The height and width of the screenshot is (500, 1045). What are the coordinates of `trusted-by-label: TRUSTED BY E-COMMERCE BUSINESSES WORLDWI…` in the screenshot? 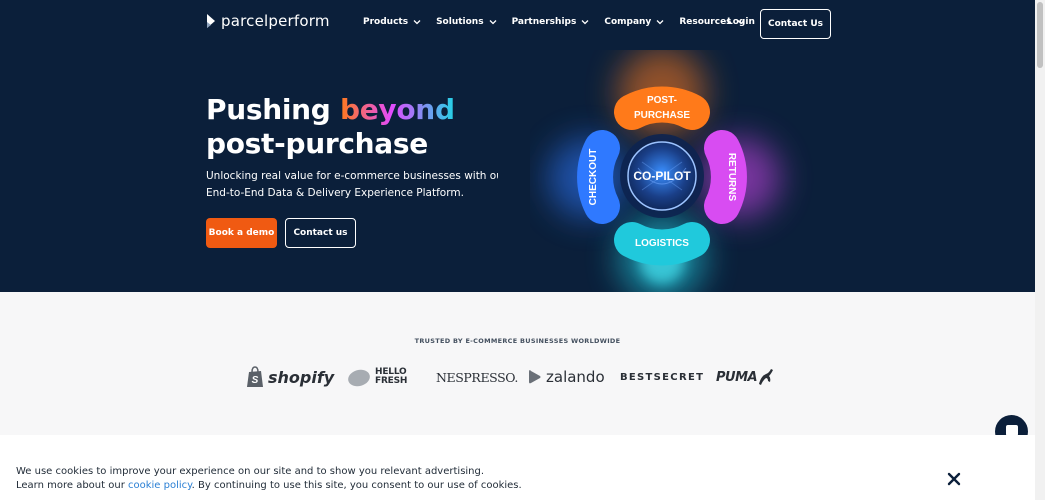 It's located at (517, 341).